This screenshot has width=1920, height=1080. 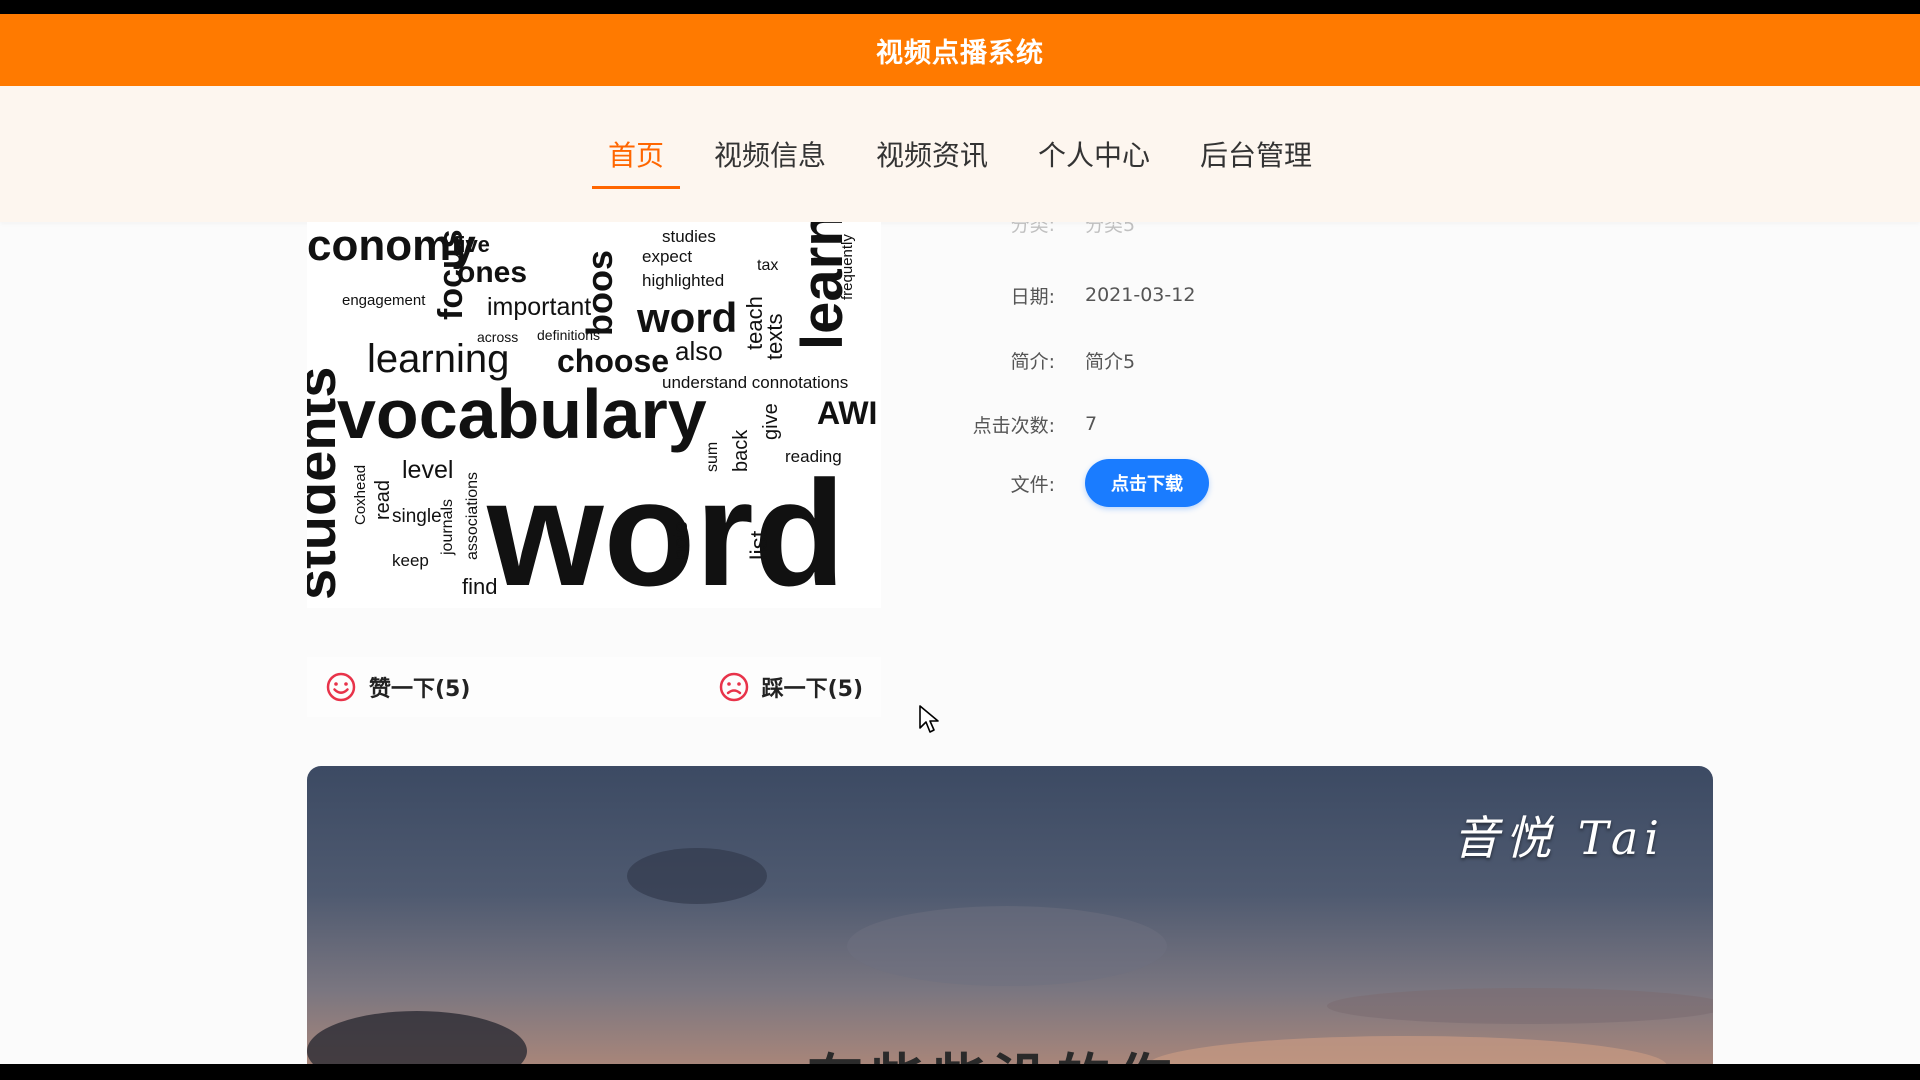 I want to click on nav-item-home: 首页, so click(x=635, y=154).